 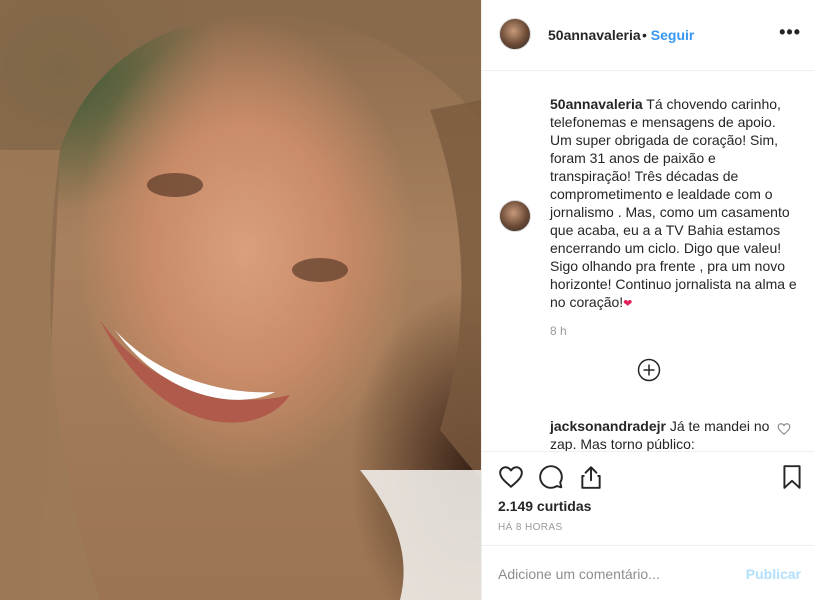 What do you see at coordinates (790, 32) in the screenshot?
I see `more-options-icon: •••` at bounding box center [790, 32].